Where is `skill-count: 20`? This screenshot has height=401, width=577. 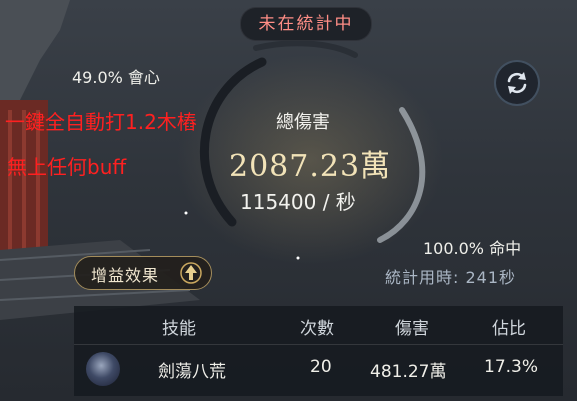 skill-count: 20 is located at coordinates (321, 367).